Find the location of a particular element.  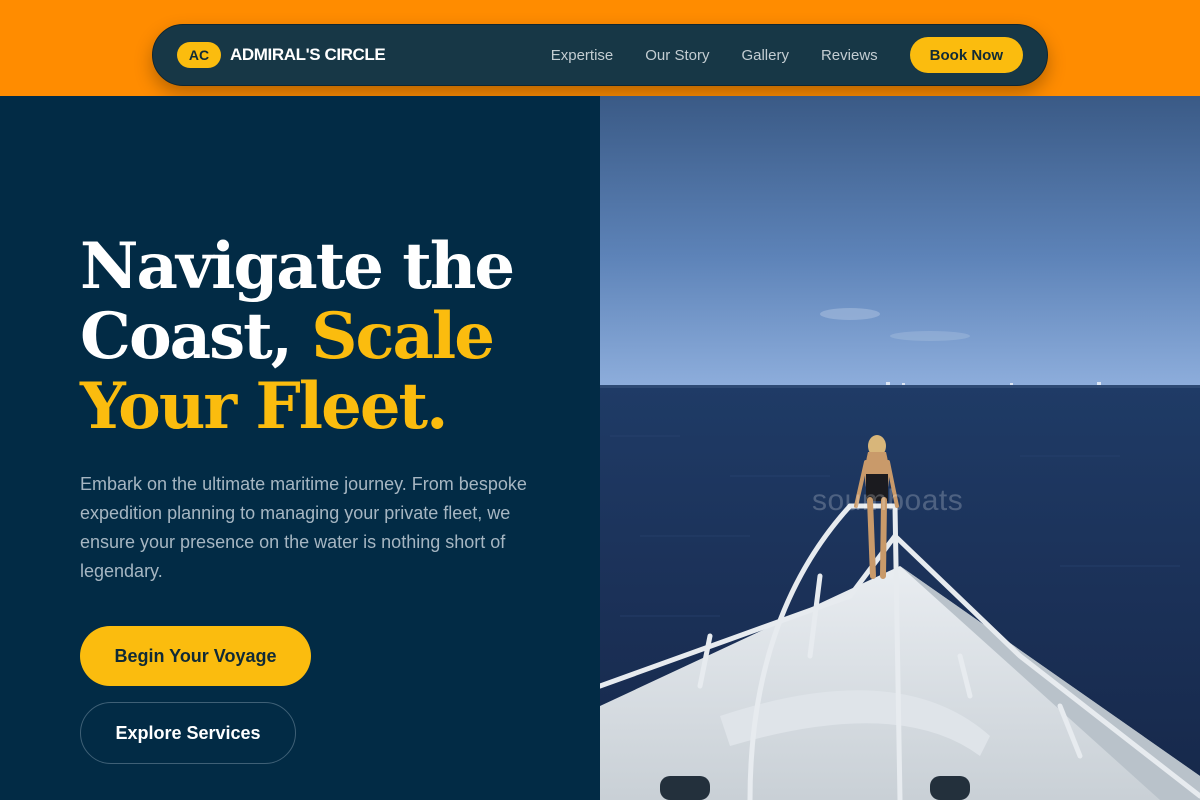

photo-watermark: soumboats is located at coordinates (888, 500).